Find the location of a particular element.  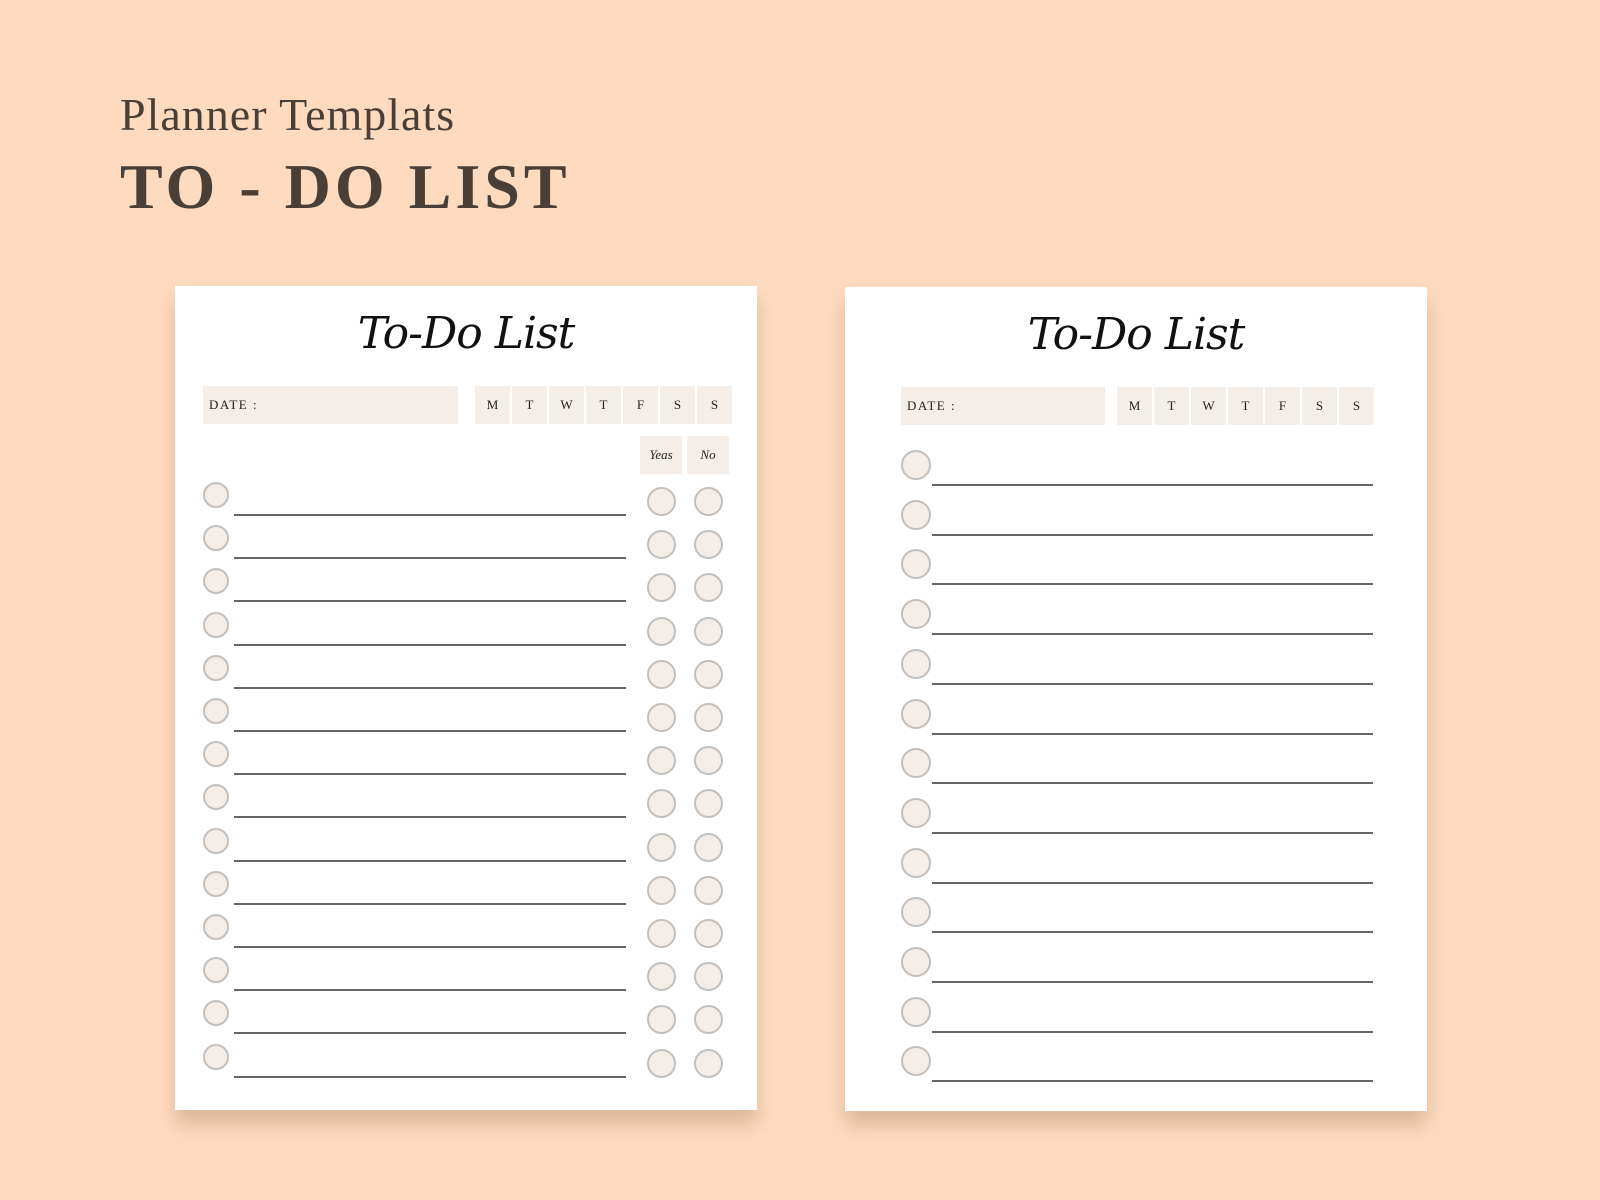

weekday-selector: M T W T F S S is located at coordinates (1245, 406).